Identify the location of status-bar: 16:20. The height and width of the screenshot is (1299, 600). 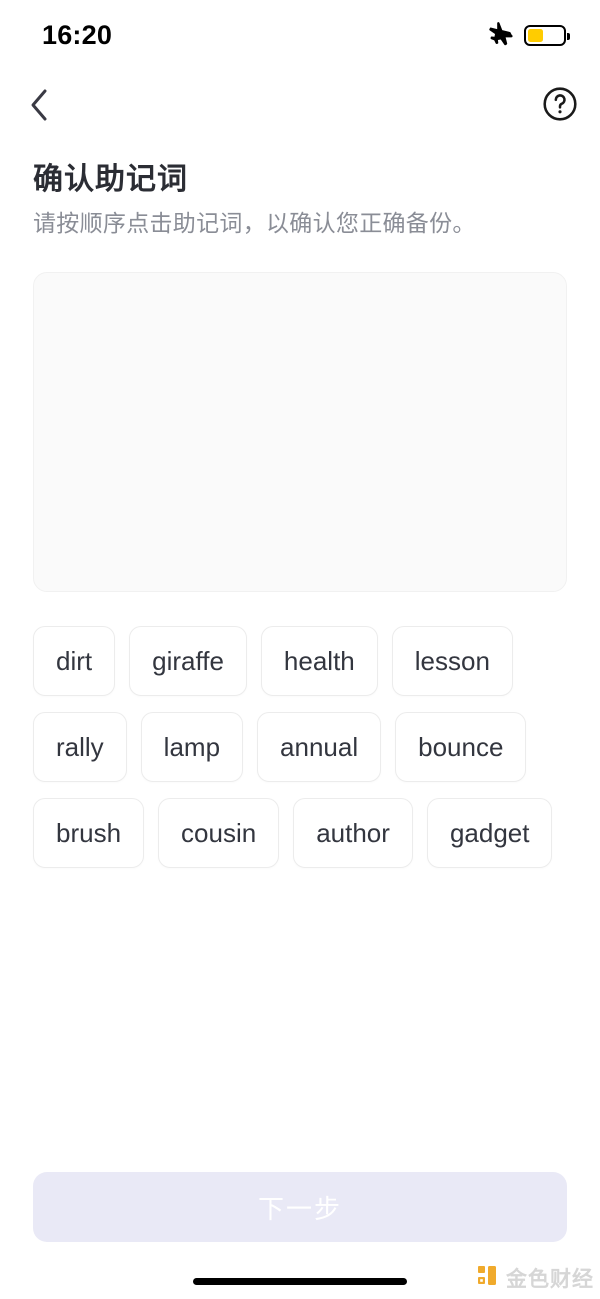
(300, 35).